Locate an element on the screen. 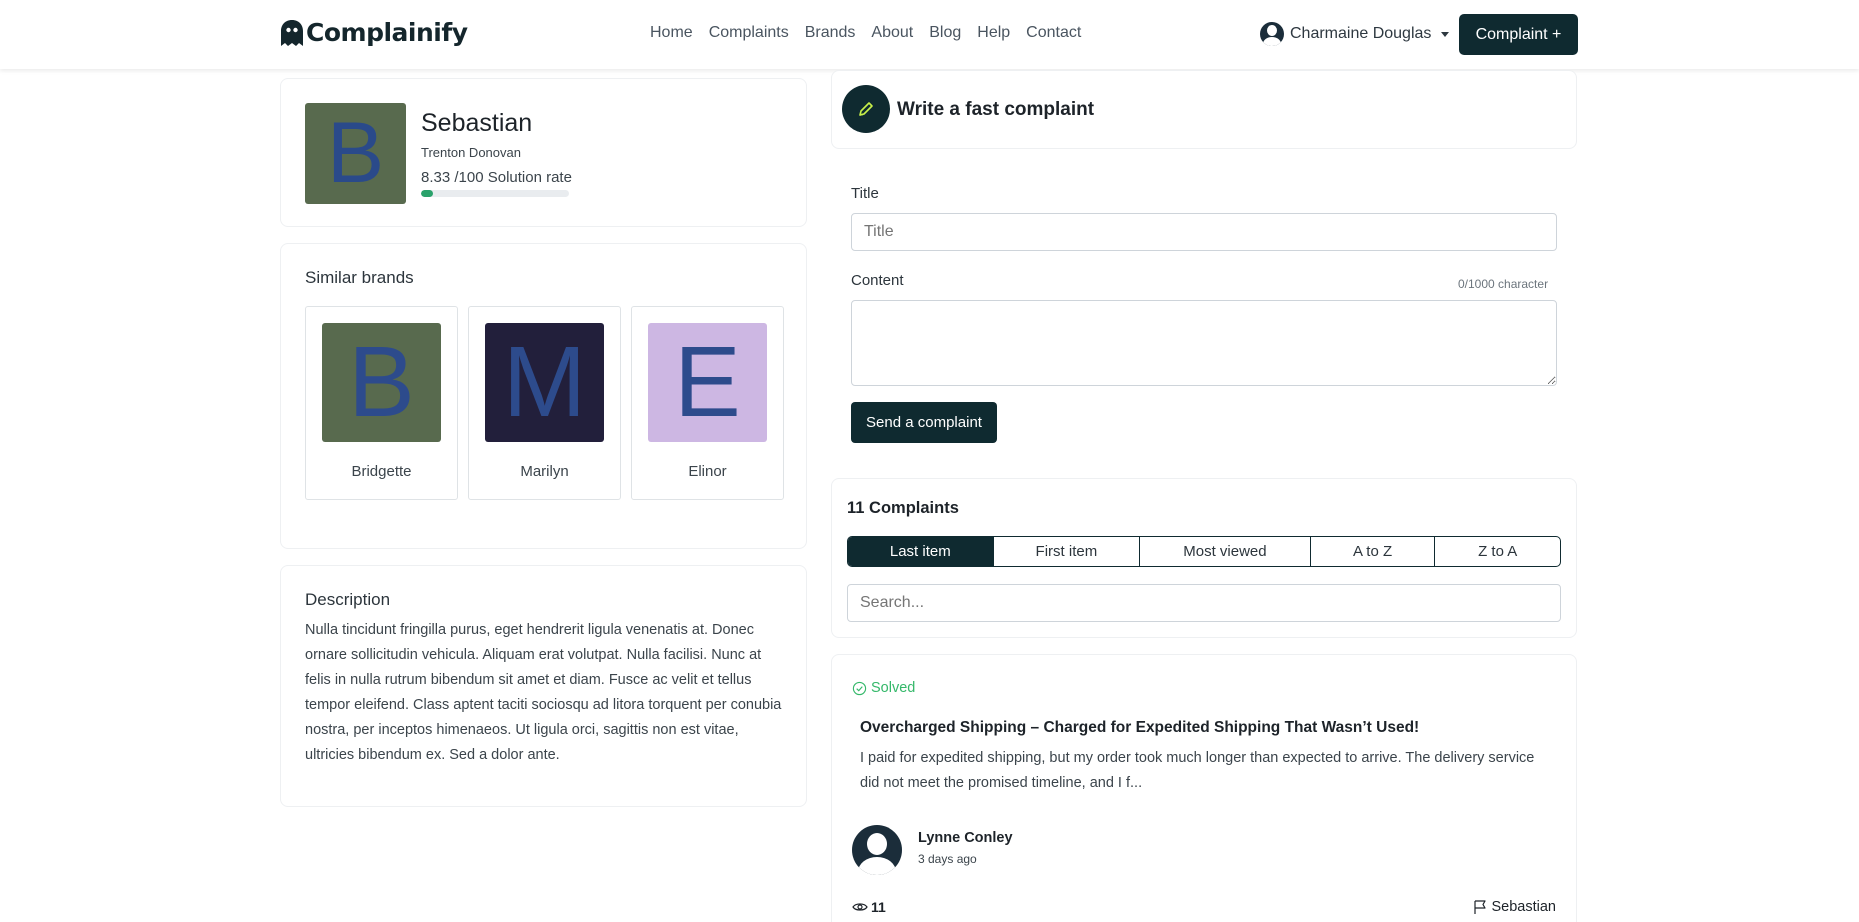  similar-brand-logo: E is located at coordinates (707, 382).